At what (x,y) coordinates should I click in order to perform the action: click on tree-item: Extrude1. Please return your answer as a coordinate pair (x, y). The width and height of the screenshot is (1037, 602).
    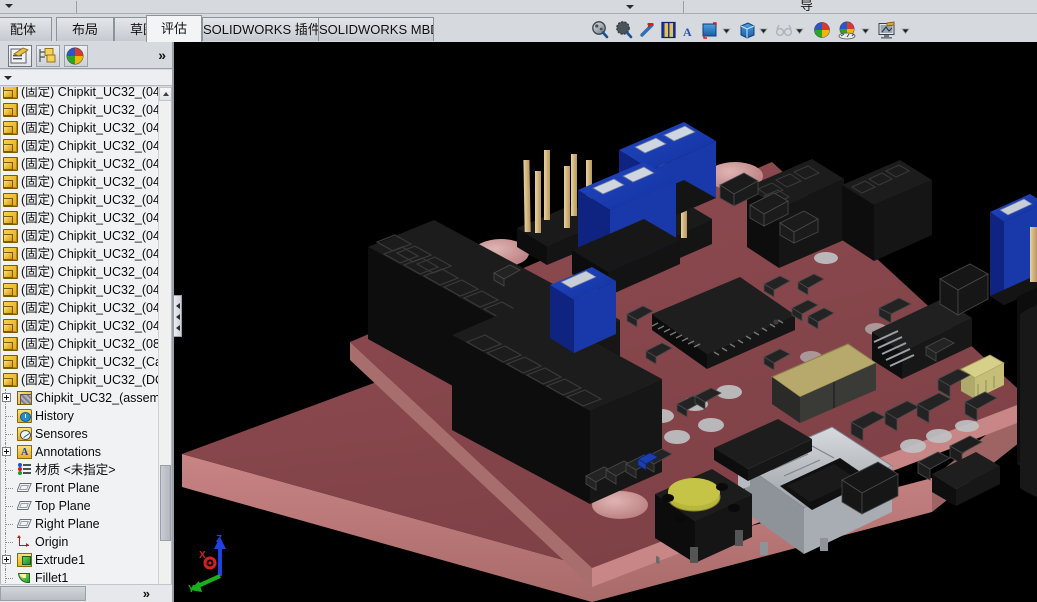
    Looking at the image, I should click on (83, 560).